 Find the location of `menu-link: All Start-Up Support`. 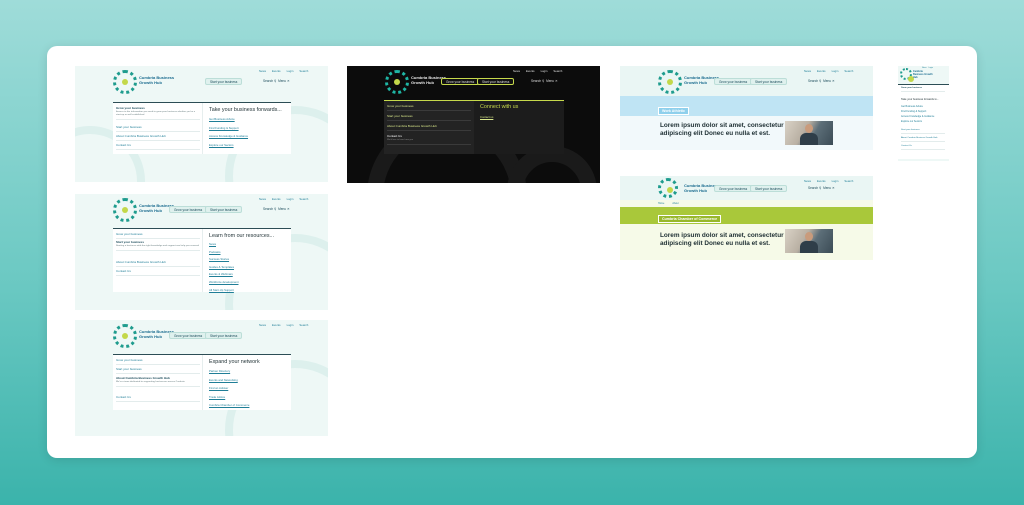

menu-link: All Start-Up Support is located at coordinates (224, 290).